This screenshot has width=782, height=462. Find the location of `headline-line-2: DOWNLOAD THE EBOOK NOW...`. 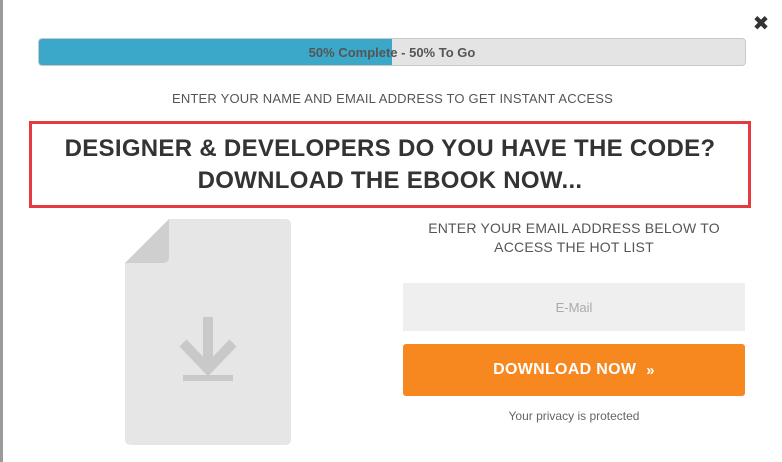

headline-line-2: DOWNLOAD THE EBOOK NOW... is located at coordinates (390, 180).